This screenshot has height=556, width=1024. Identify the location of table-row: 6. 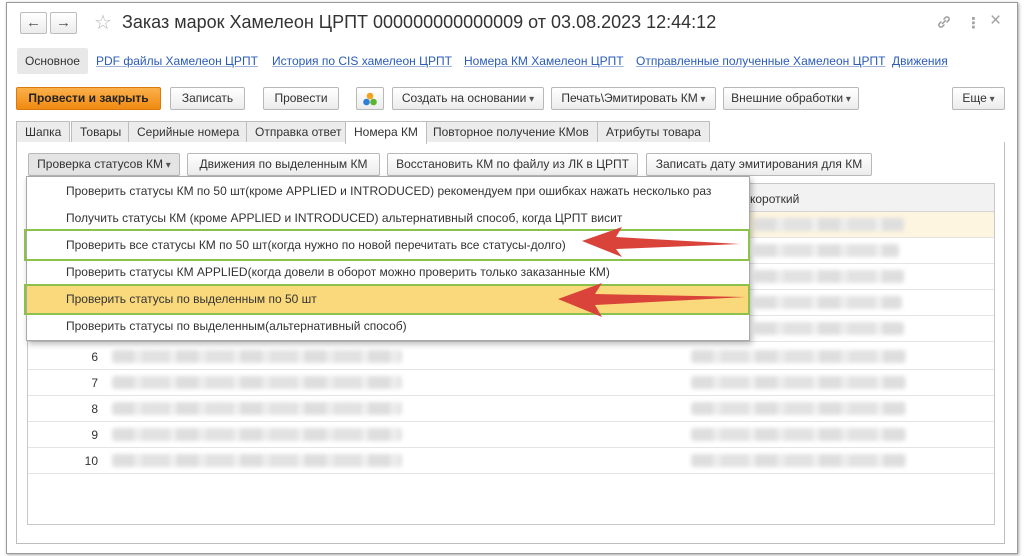
(511, 357).